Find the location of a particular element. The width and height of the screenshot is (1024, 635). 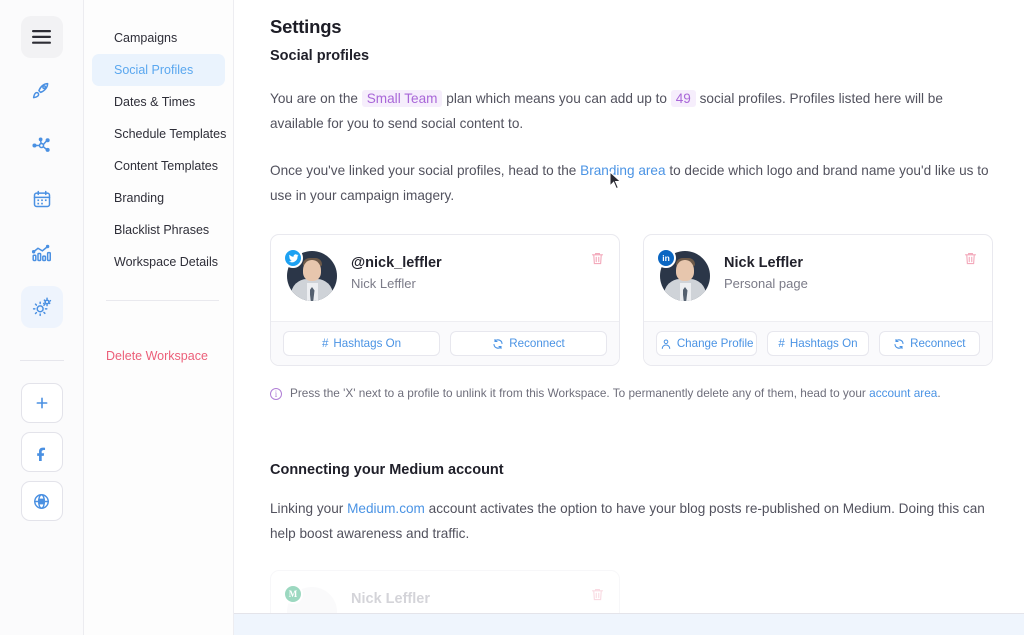

rocket-icon is located at coordinates (40, 90).